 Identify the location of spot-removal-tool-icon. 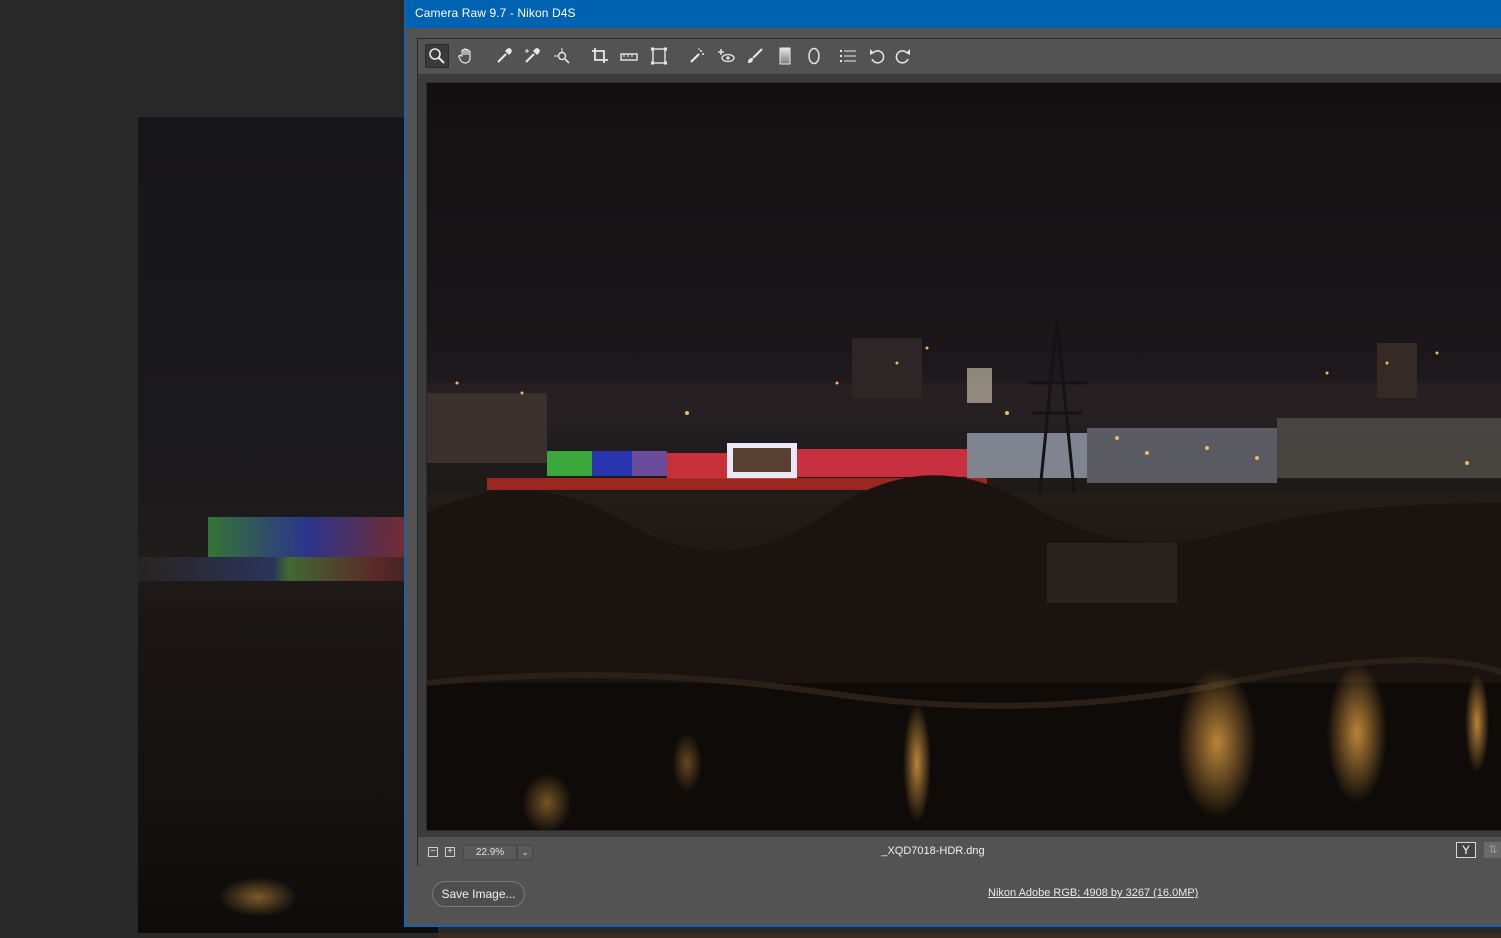
(697, 56).